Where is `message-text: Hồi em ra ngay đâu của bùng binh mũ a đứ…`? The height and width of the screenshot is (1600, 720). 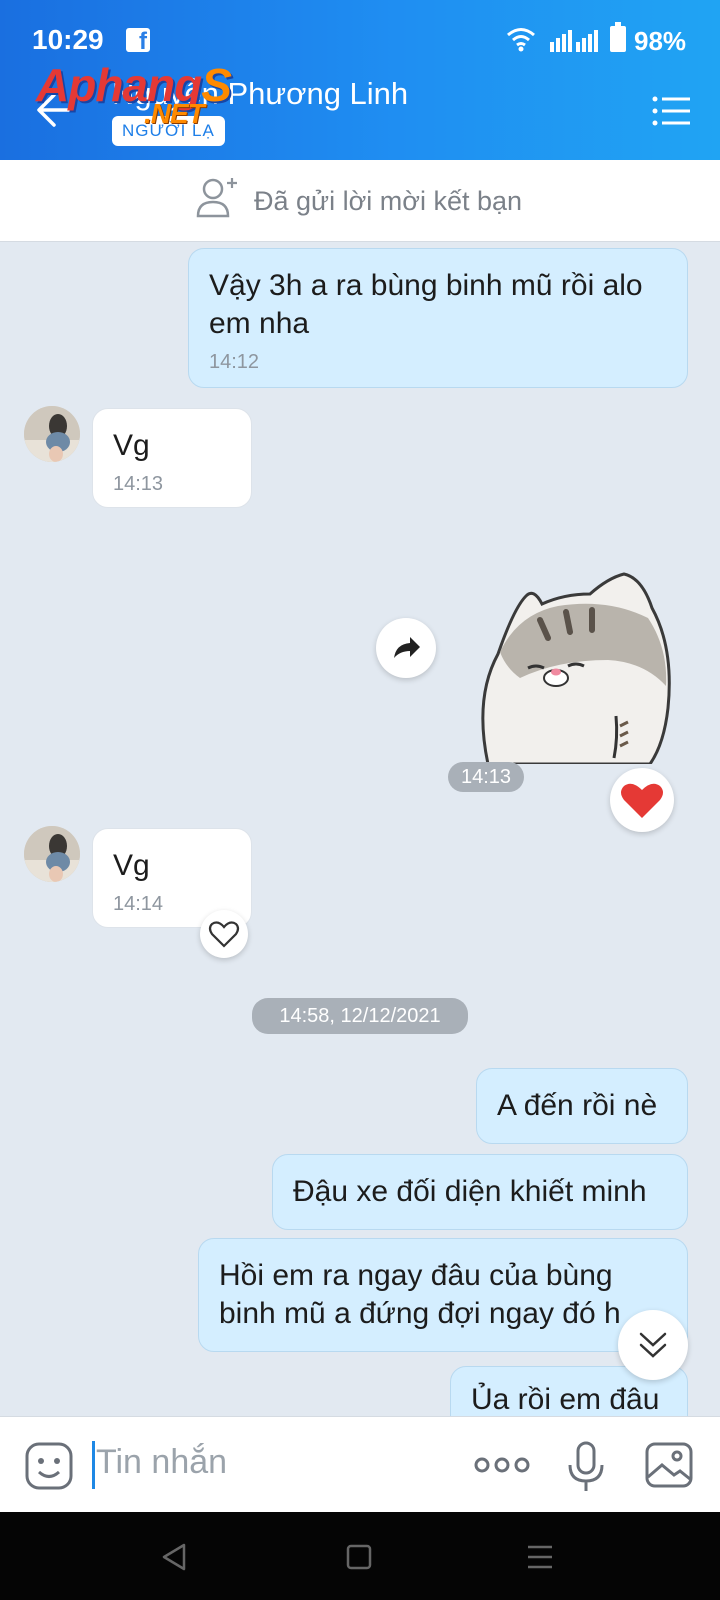
message-text: Hồi em ra ngay đâu của bùng binh mũ a đứ… is located at coordinates (420, 1294).